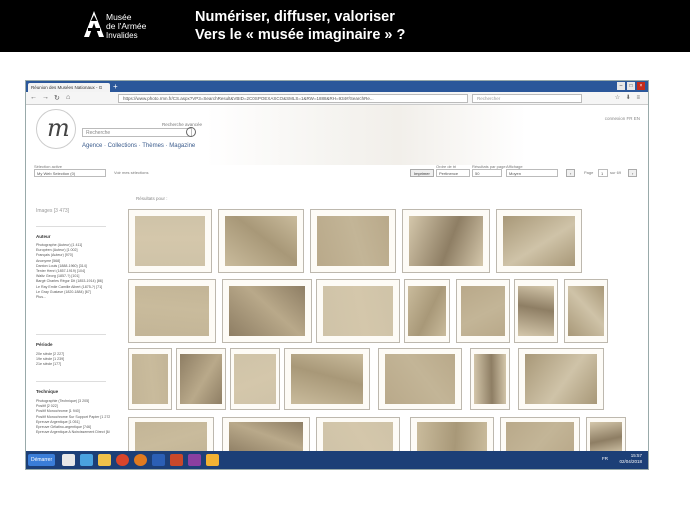  What do you see at coordinates (70, 173) in the screenshot?
I see `selection-select: My Web Selection (0)` at bounding box center [70, 173].